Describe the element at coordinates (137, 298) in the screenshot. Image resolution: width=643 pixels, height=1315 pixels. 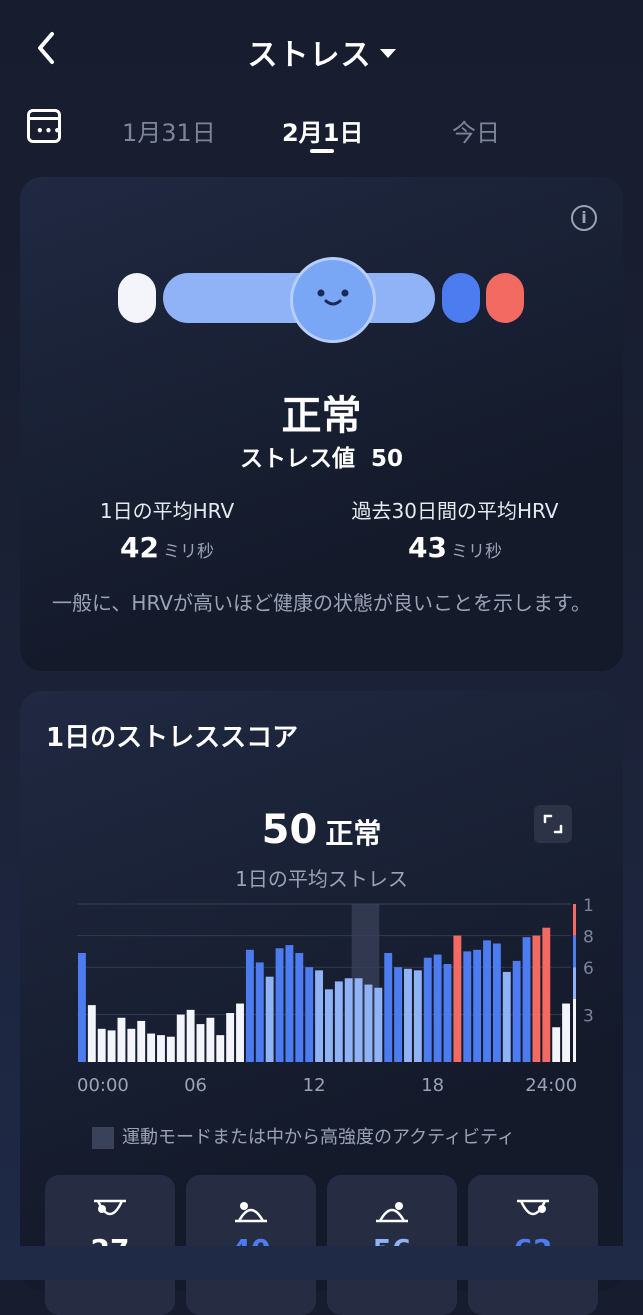
I see `level-pill-low` at that location.